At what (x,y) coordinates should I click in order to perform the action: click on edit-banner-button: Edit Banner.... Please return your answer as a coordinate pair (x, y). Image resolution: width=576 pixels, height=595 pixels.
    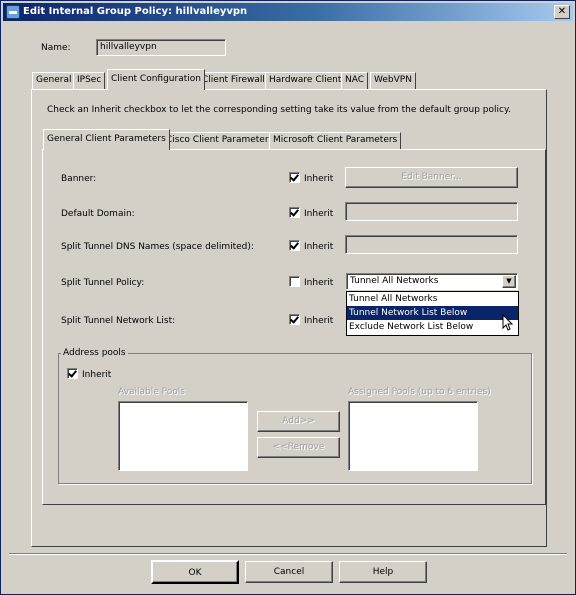
    Looking at the image, I should click on (431, 177).